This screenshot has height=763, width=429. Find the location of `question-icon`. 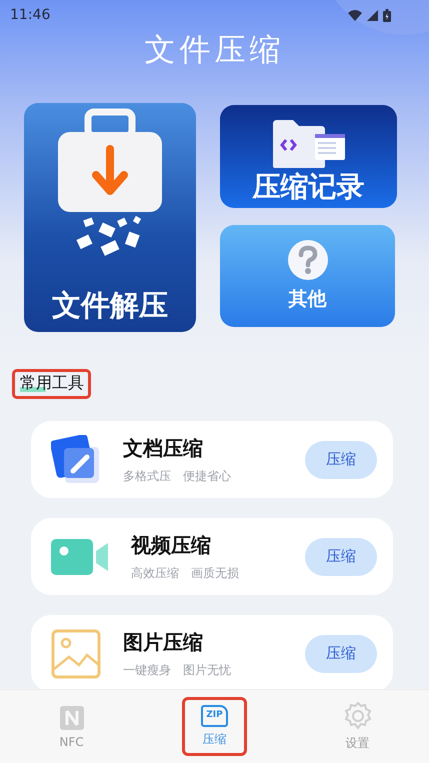

question-icon is located at coordinates (308, 260).